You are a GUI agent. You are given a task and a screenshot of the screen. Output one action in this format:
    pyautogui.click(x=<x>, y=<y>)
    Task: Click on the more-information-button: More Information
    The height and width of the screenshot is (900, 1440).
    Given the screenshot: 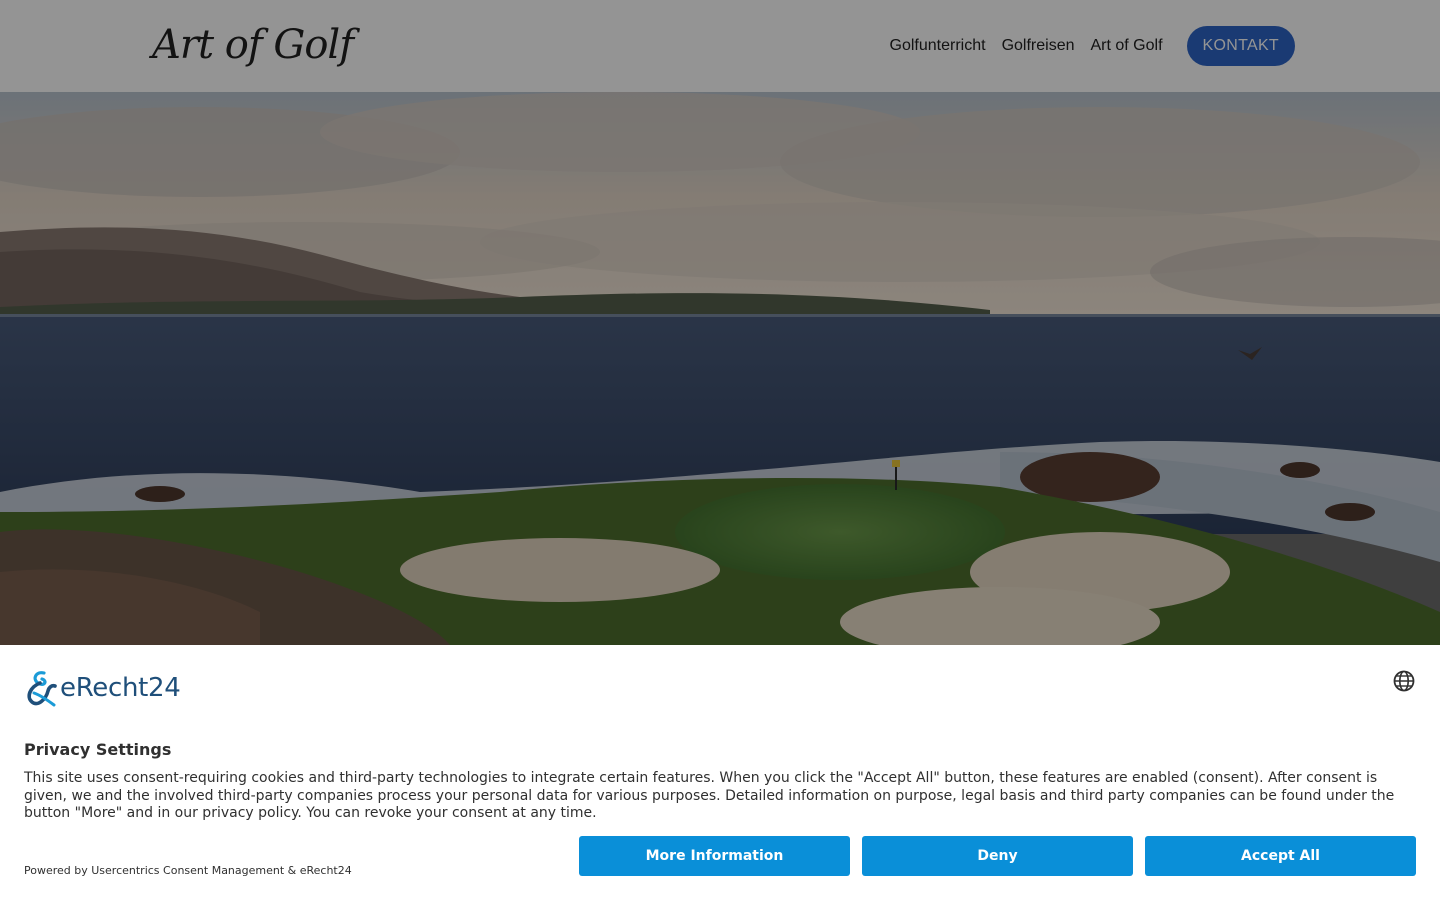 What is the action you would take?
    pyautogui.click(x=714, y=856)
    